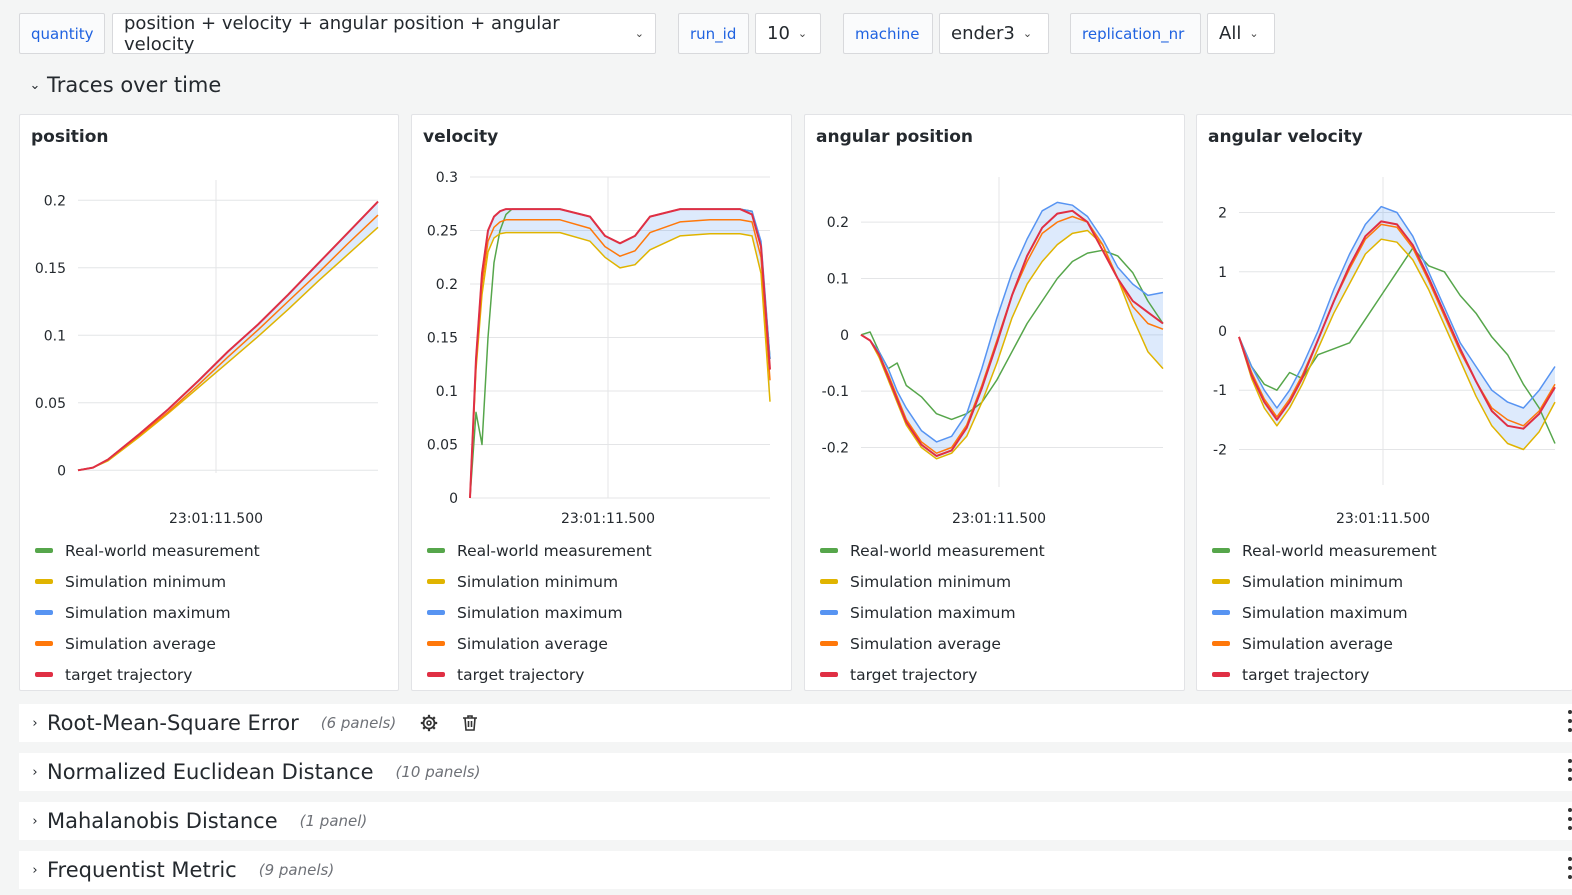 The width and height of the screenshot is (1572, 895). I want to click on legend-label: Simulation maximum, so click(148, 612).